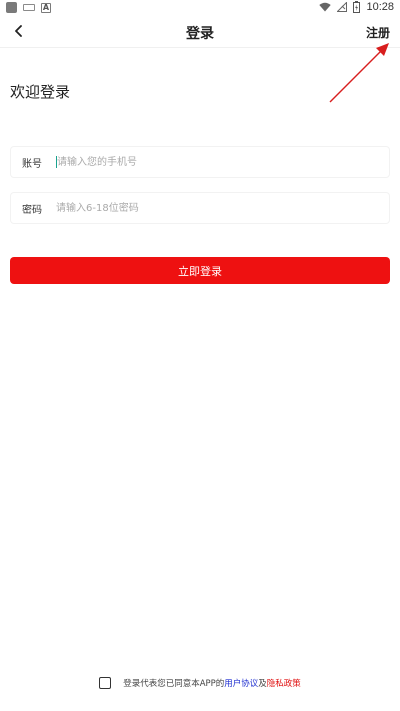 The height and width of the screenshot is (711, 400). Describe the element at coordinates (174, 684) in the screenshot. I see `agreement-prefix: 登录代表您已同意本APP的` at that location.